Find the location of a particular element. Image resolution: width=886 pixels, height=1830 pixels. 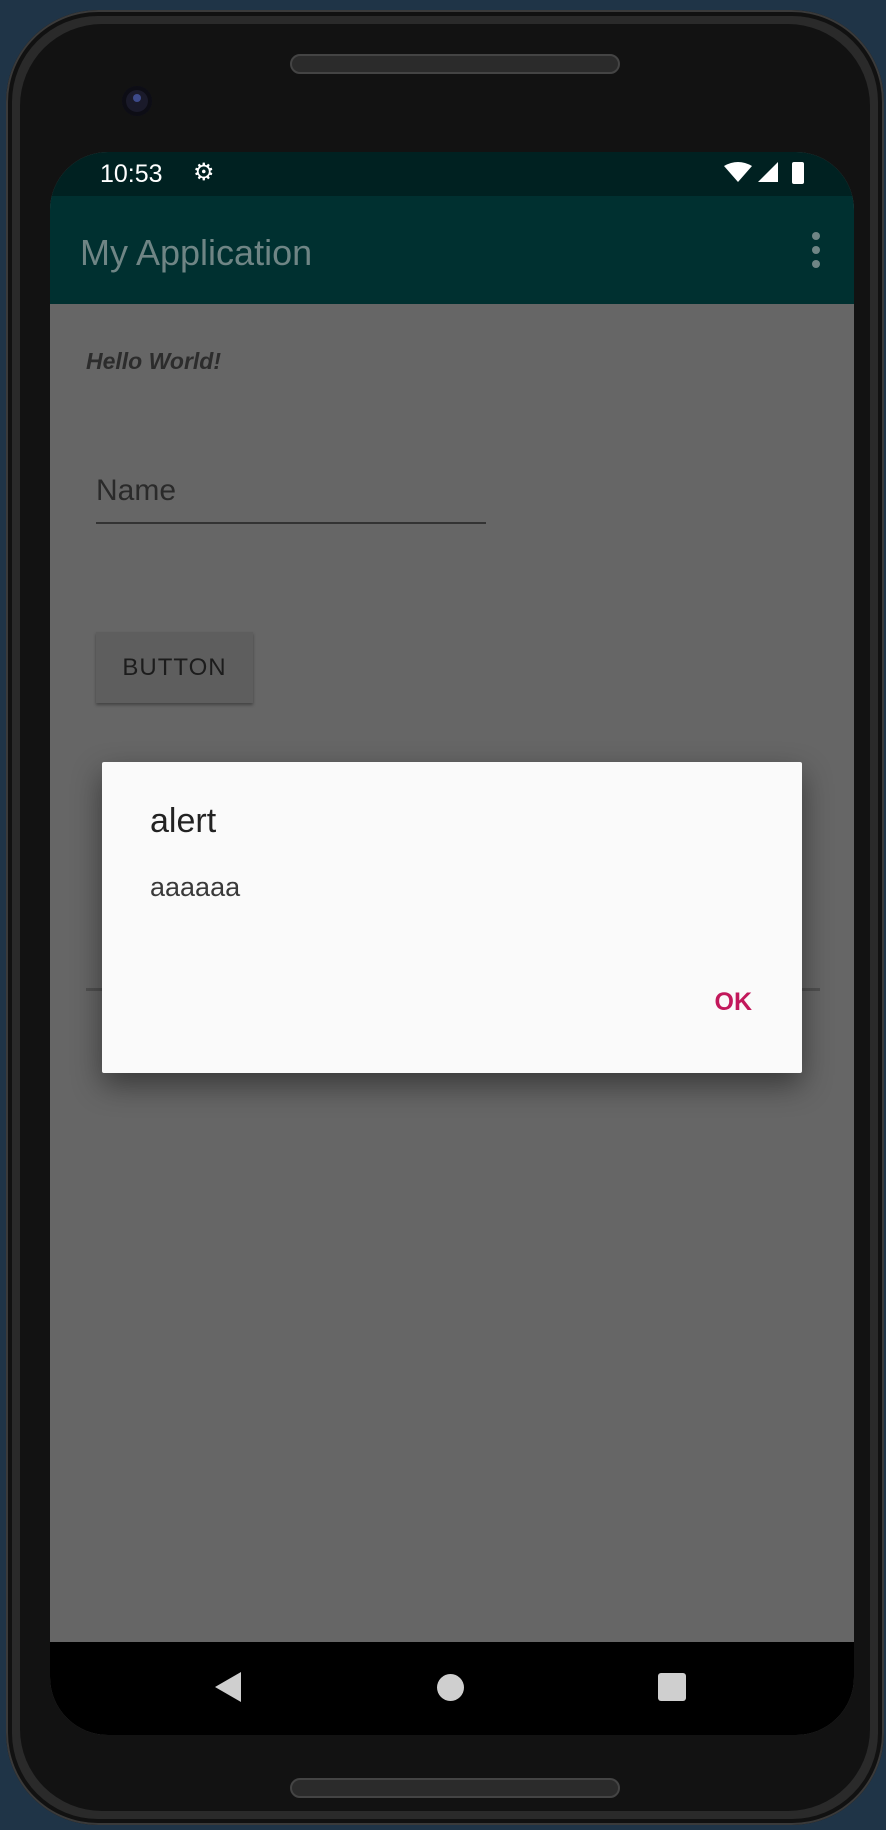

dialog-title: alert is located at coordinates (183, 821).